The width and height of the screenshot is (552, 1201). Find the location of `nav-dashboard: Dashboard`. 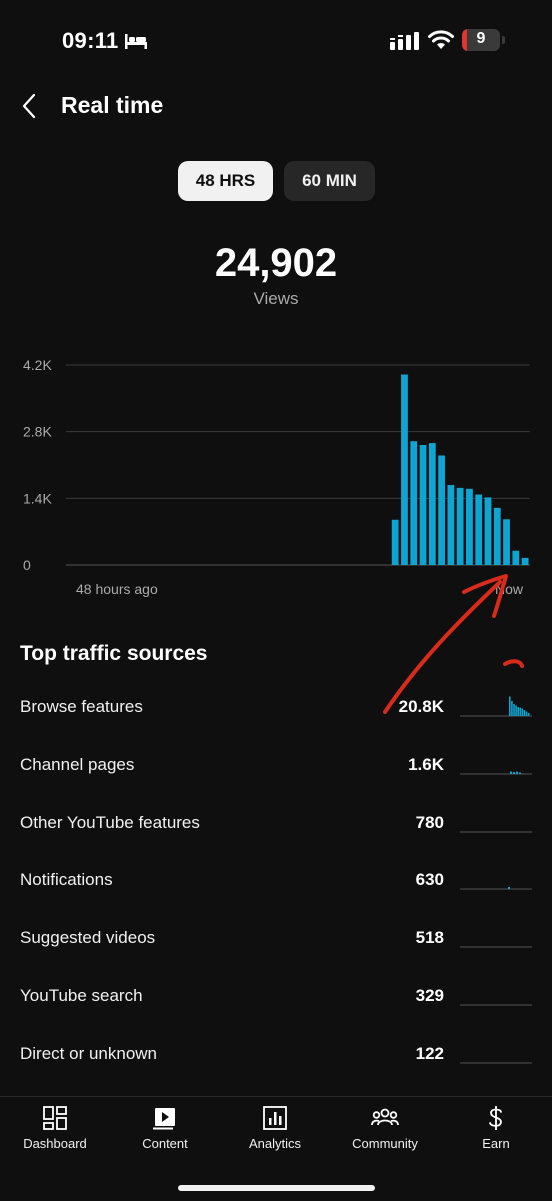

nav-dashboard: Dashboard is located at coordinates (55, 1130).